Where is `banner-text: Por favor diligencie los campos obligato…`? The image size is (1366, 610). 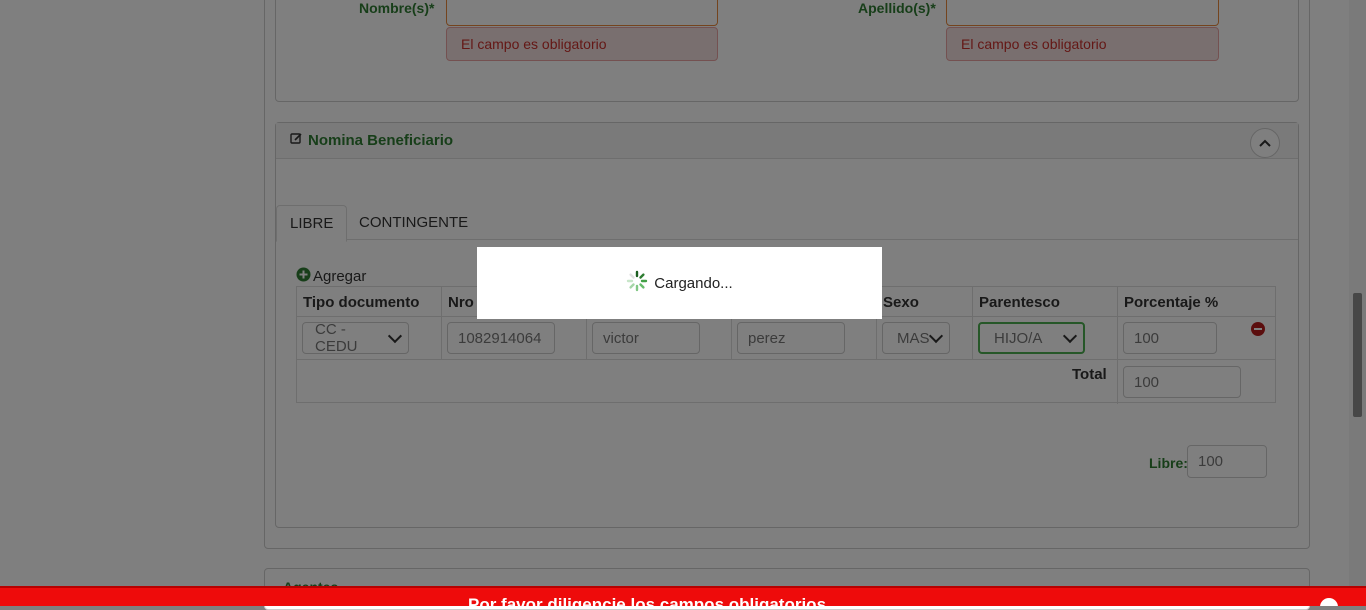 banner-text: Por favor diligencie los campos obligato… is located at coordinates (647, 600).